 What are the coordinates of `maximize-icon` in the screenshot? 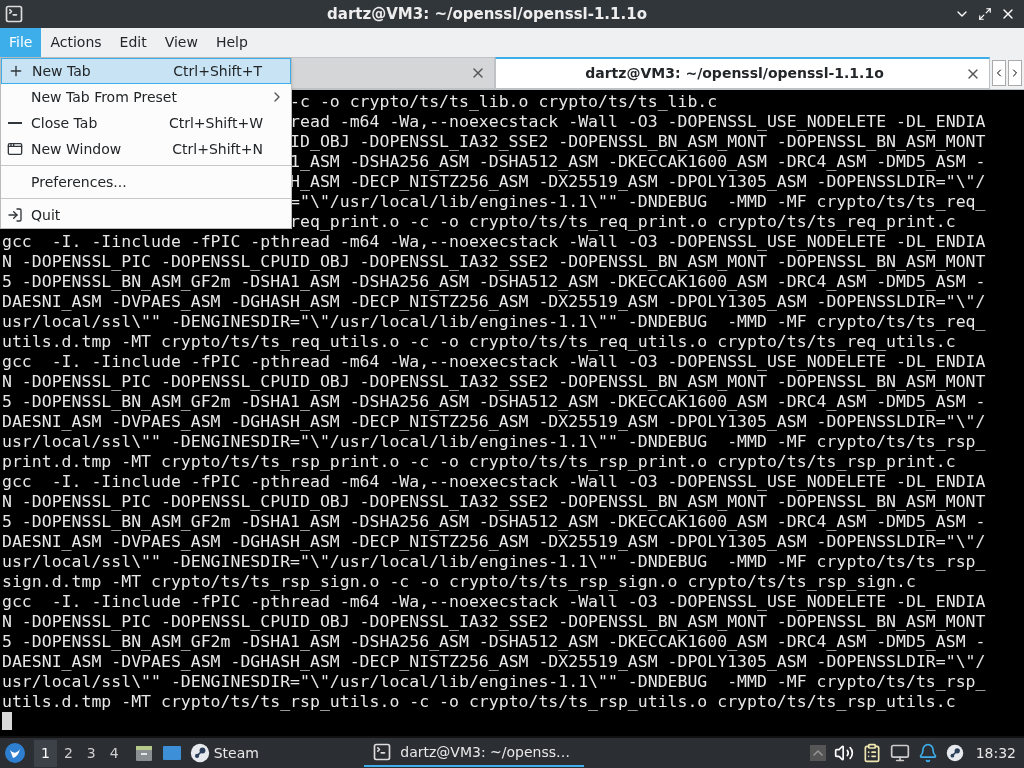 It's located at (985, 14).